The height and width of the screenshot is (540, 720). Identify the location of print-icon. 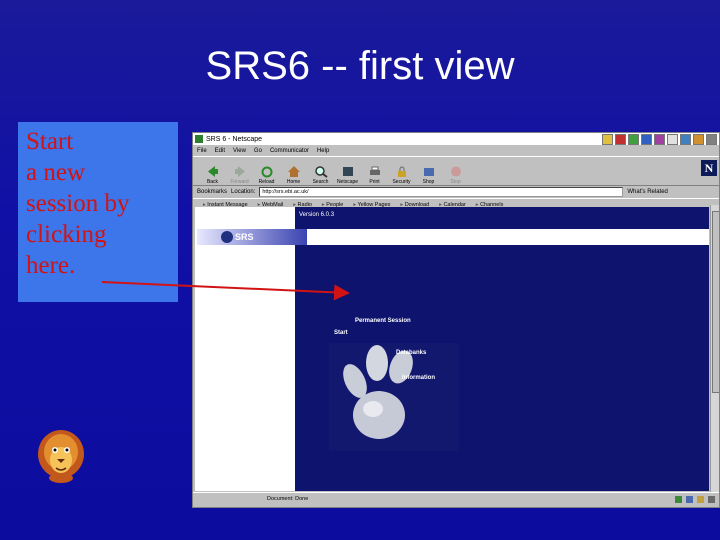
(374, 170).